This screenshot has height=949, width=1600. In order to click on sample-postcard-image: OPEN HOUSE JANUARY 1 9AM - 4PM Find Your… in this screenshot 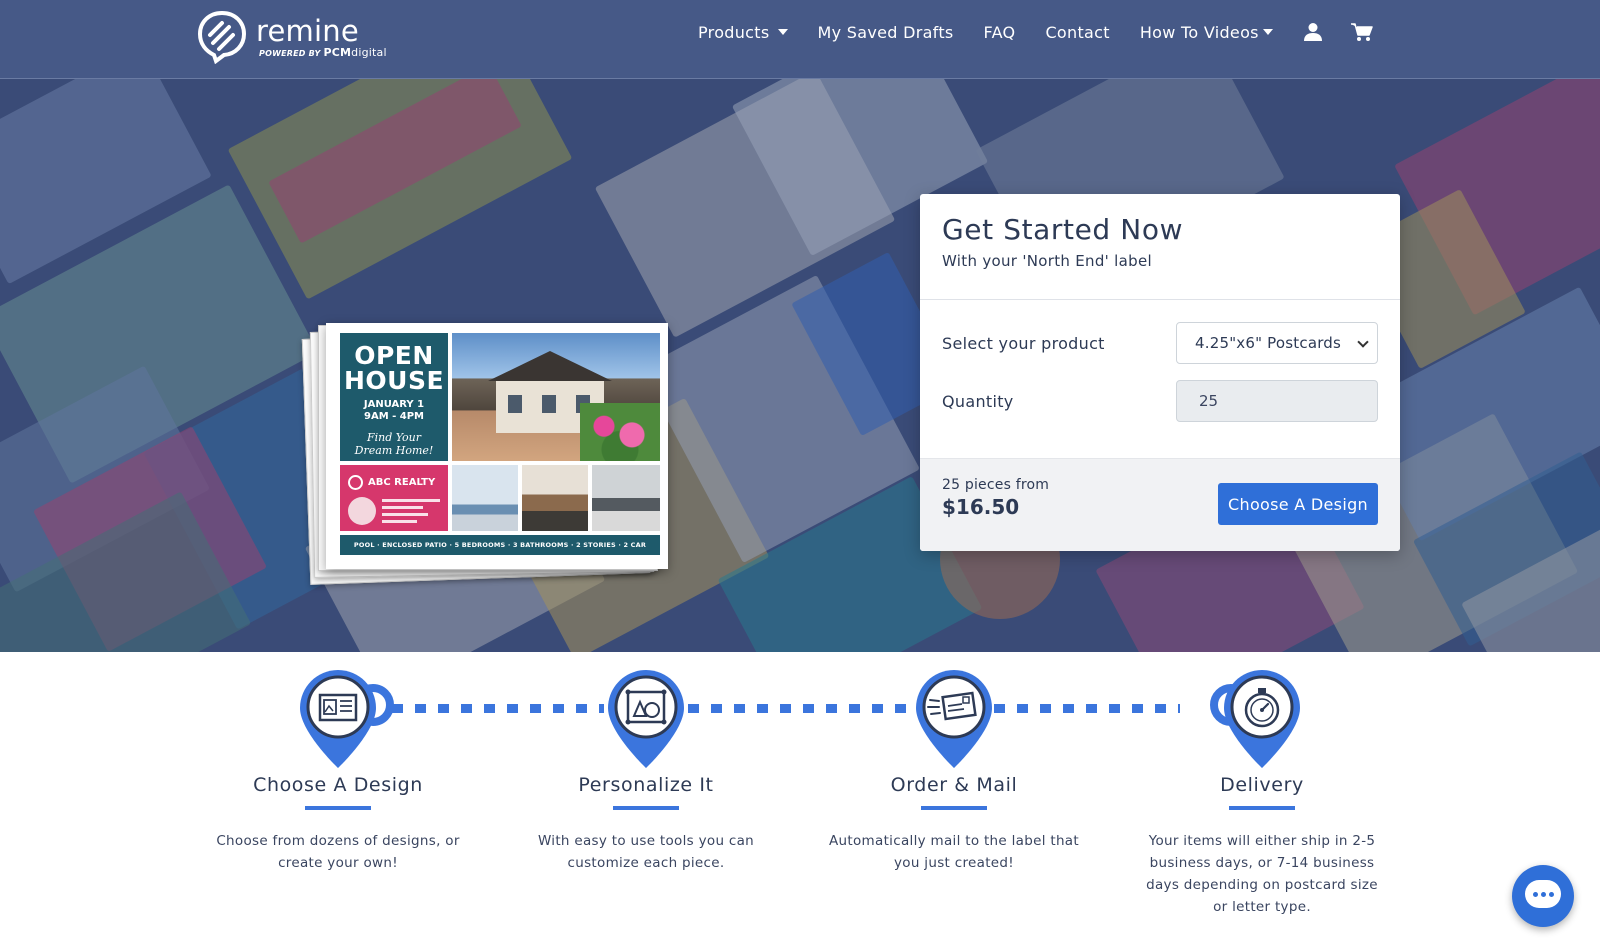, I will do `click(488, 452)`.